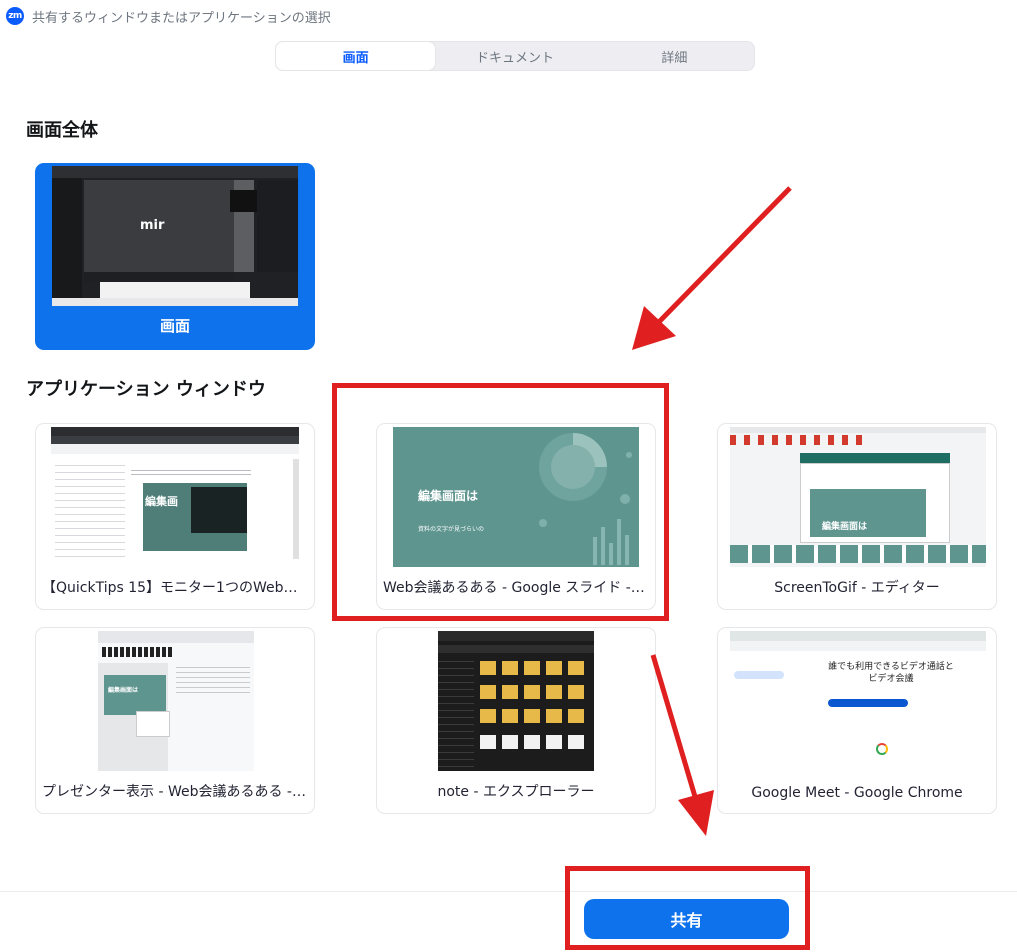  Describe the element at coordinates (516, 701) in the screenshot. I see `app-thumbnail-explorer` at that location.